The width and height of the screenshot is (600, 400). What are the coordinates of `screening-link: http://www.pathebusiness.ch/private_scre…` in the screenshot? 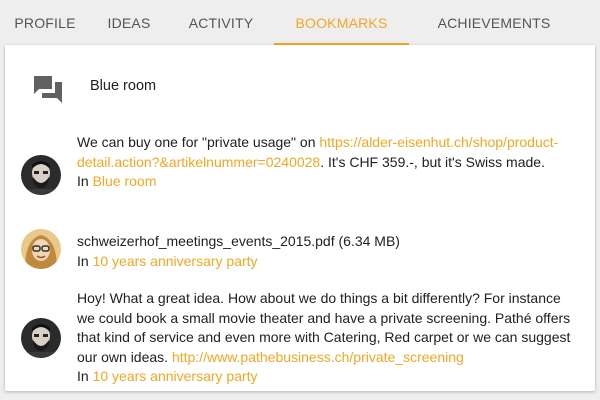 It's located at (318, 357).